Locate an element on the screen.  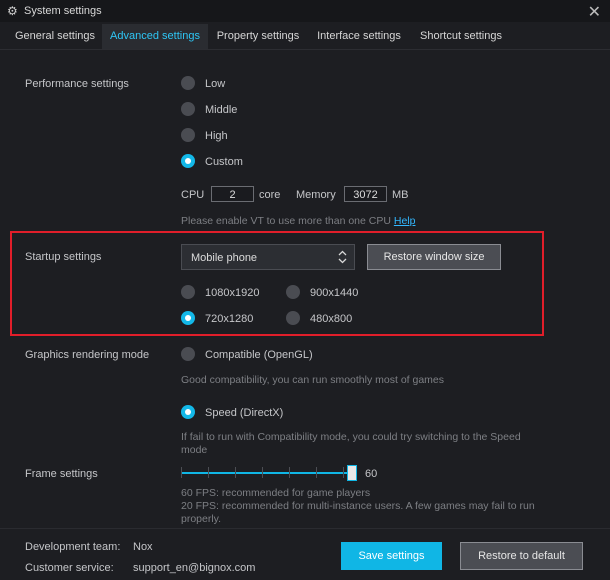
close-button: ✕ is located at coordinates (594, 12).